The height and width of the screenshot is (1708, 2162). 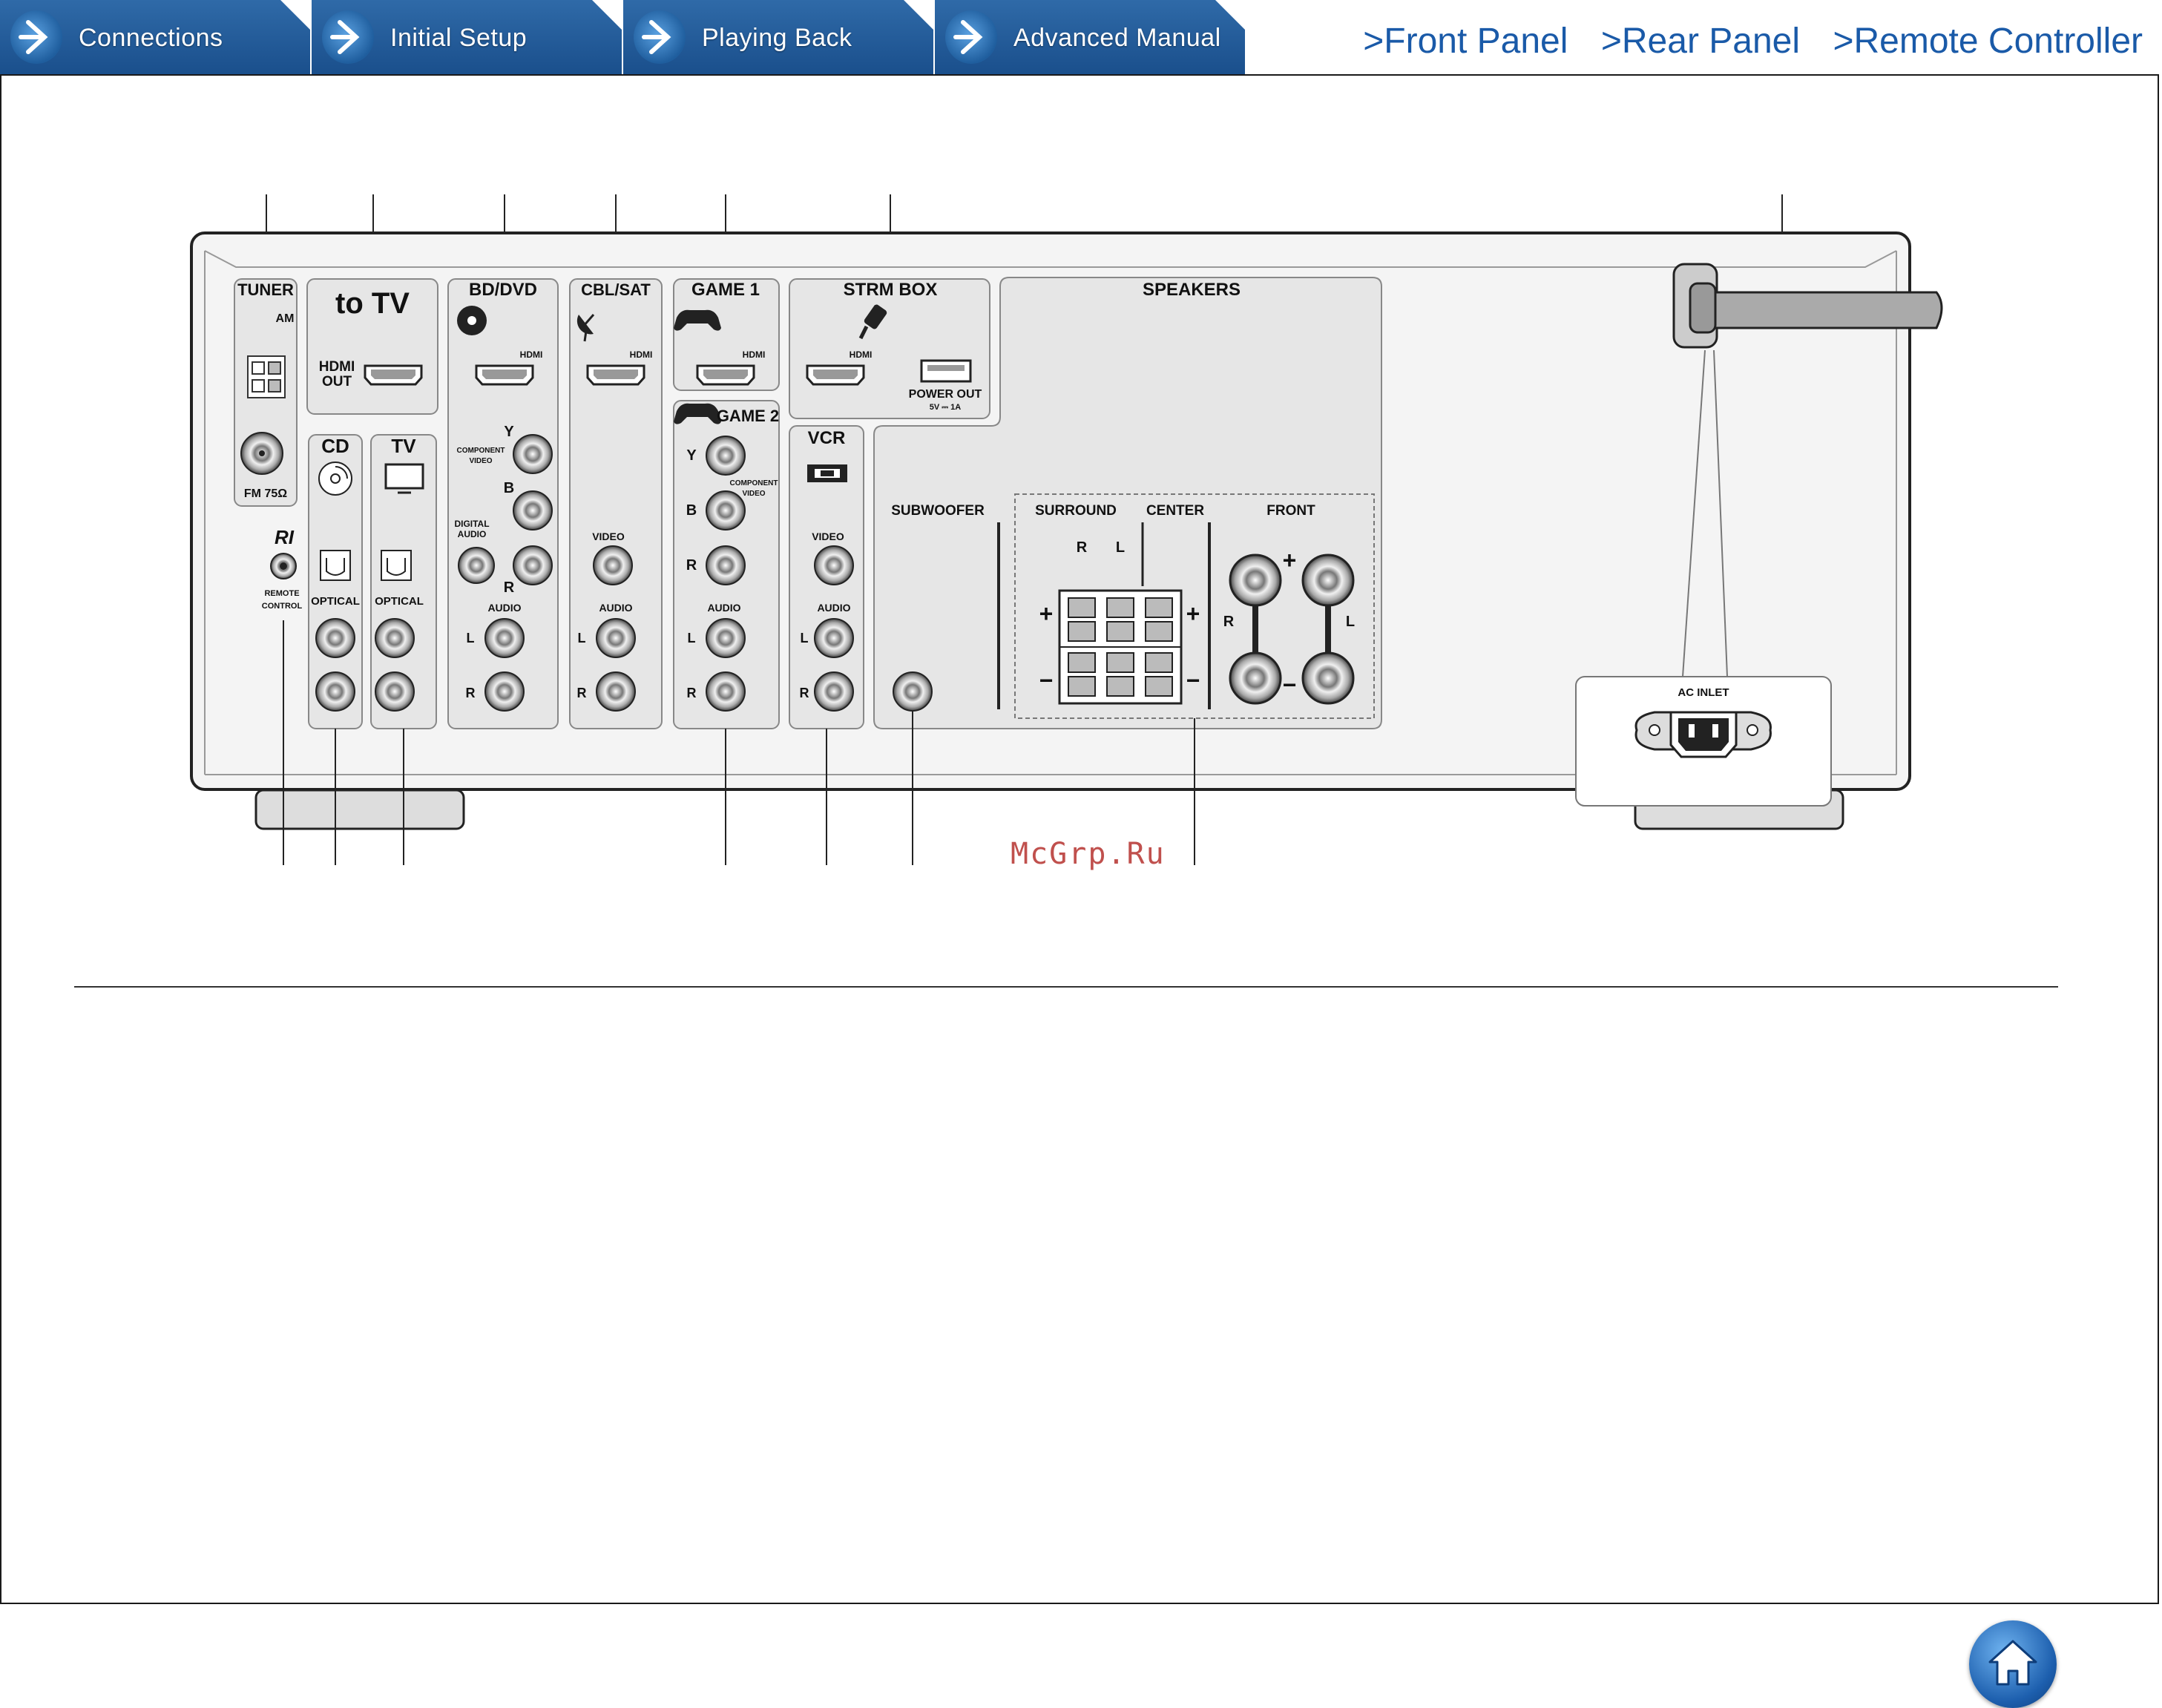 I want to click on ri-logo: RI, so click(x=285, y=537).